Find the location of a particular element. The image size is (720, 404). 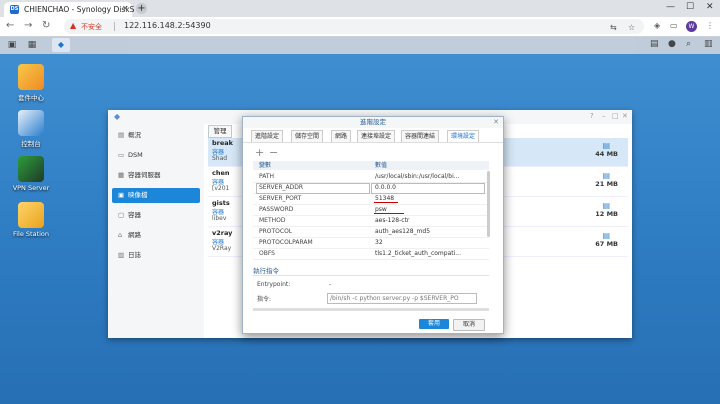

package-center-icon is located at coordinates (31, 77).